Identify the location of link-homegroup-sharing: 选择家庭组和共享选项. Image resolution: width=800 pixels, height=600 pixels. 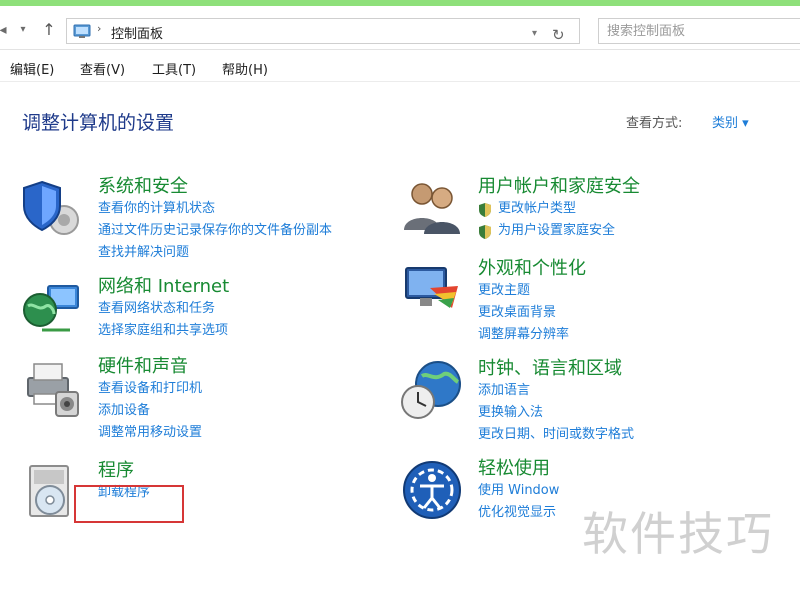
(163, 331).